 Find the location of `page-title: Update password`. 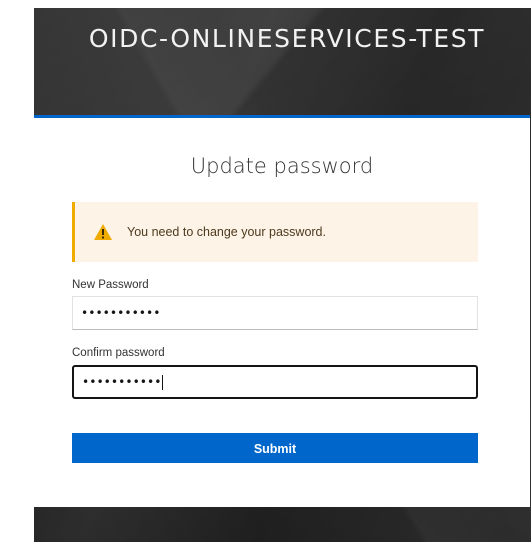

page-title: Update password is located at coordinates (282, 166).